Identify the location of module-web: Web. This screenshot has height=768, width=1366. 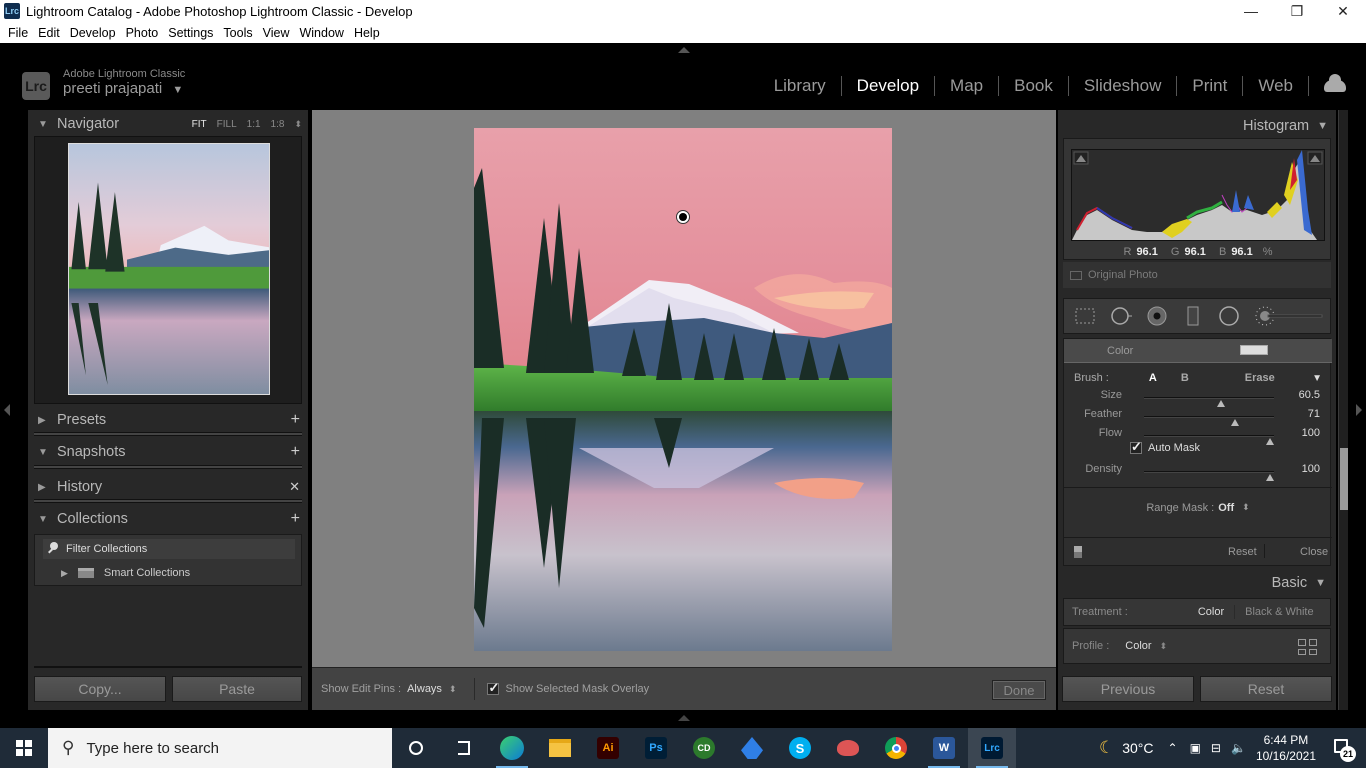
(1275, 86).